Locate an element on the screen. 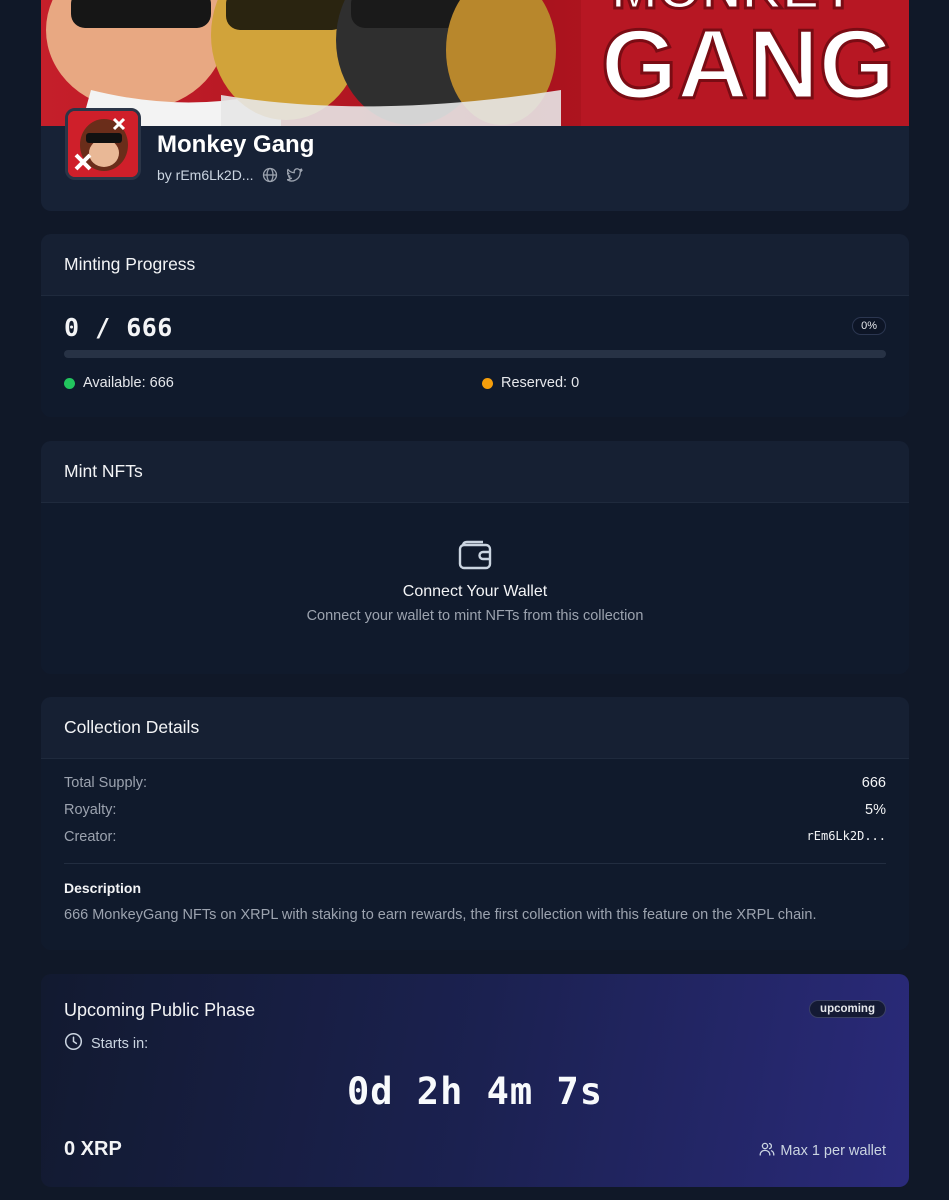 Image resolution: width=949 pixels, height=1200 pixels. creator-label: Creator: is located at coordinates (90, 837).